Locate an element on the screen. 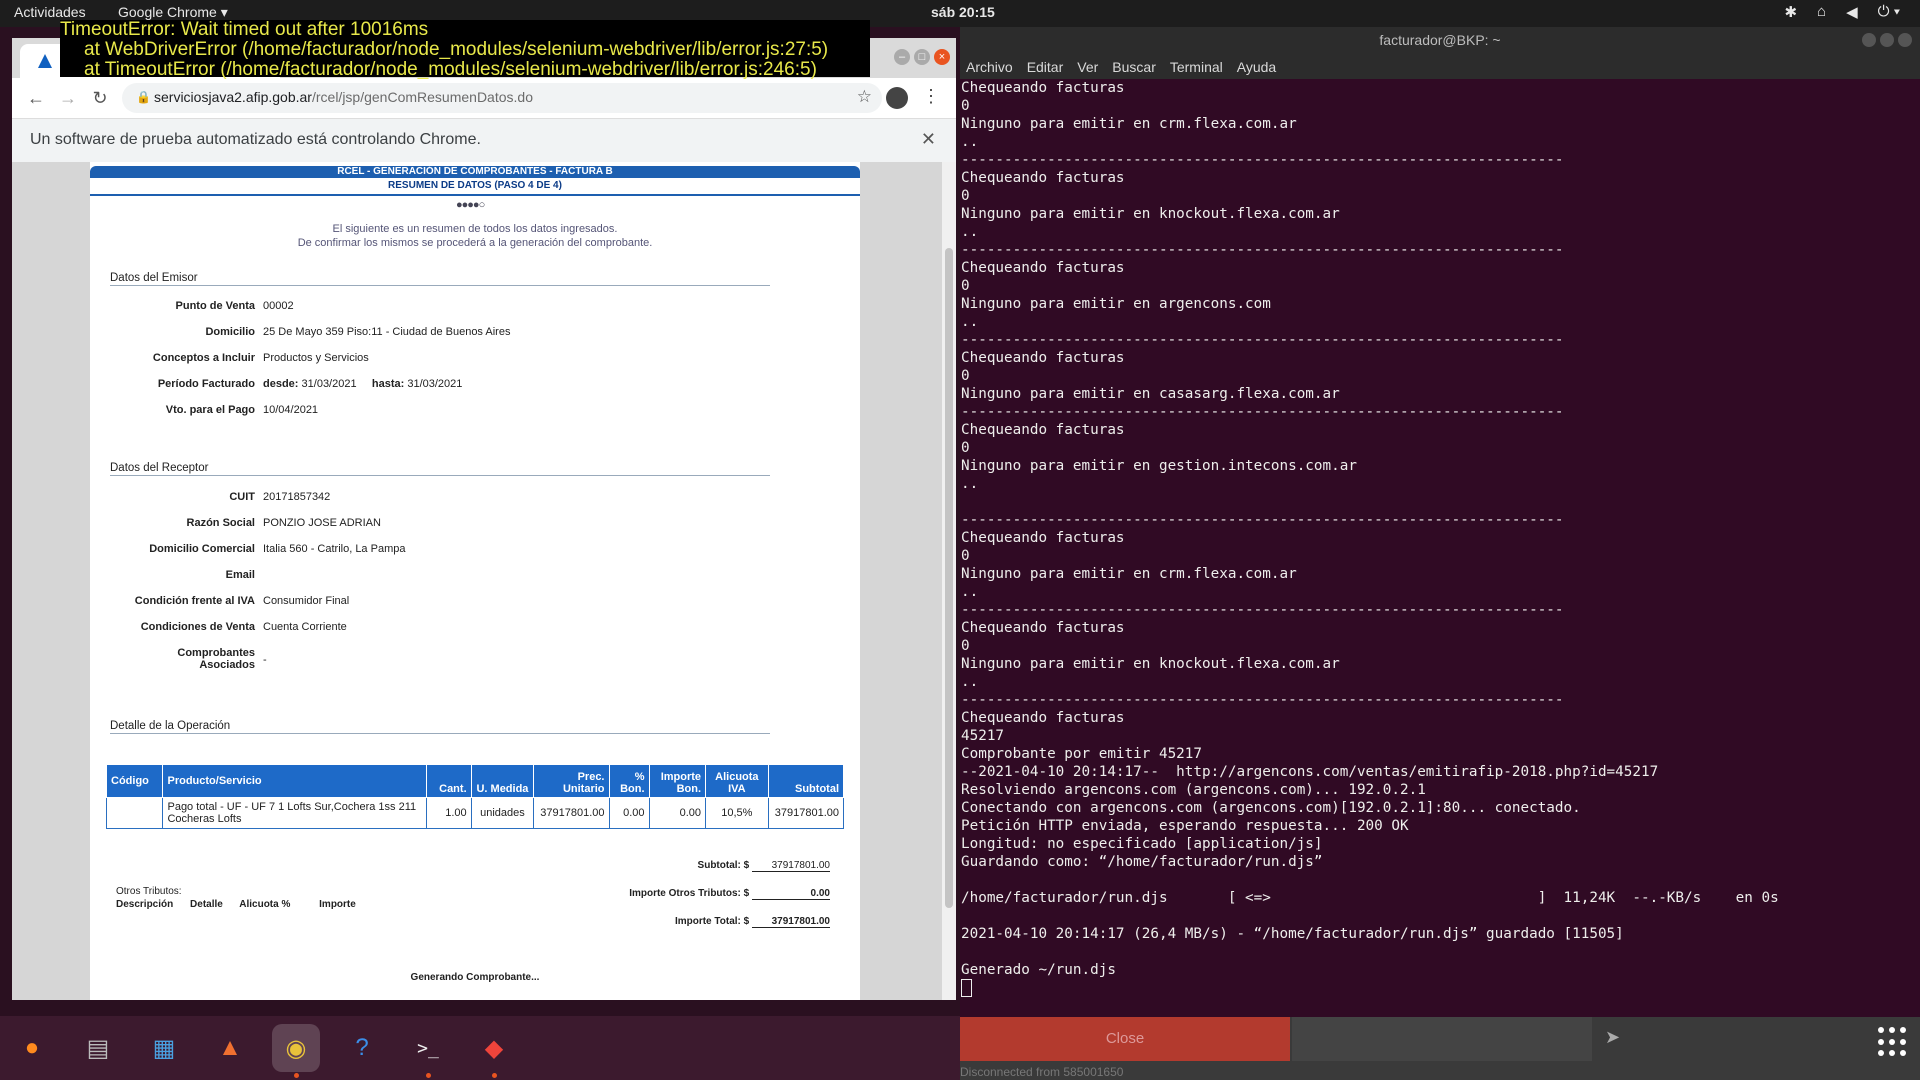 This screenshot has height=1080, width=1920. dock: ● ▤ ▦ ▲ ◉ ? >_ ◆ is located at coordinates (480, 1048).